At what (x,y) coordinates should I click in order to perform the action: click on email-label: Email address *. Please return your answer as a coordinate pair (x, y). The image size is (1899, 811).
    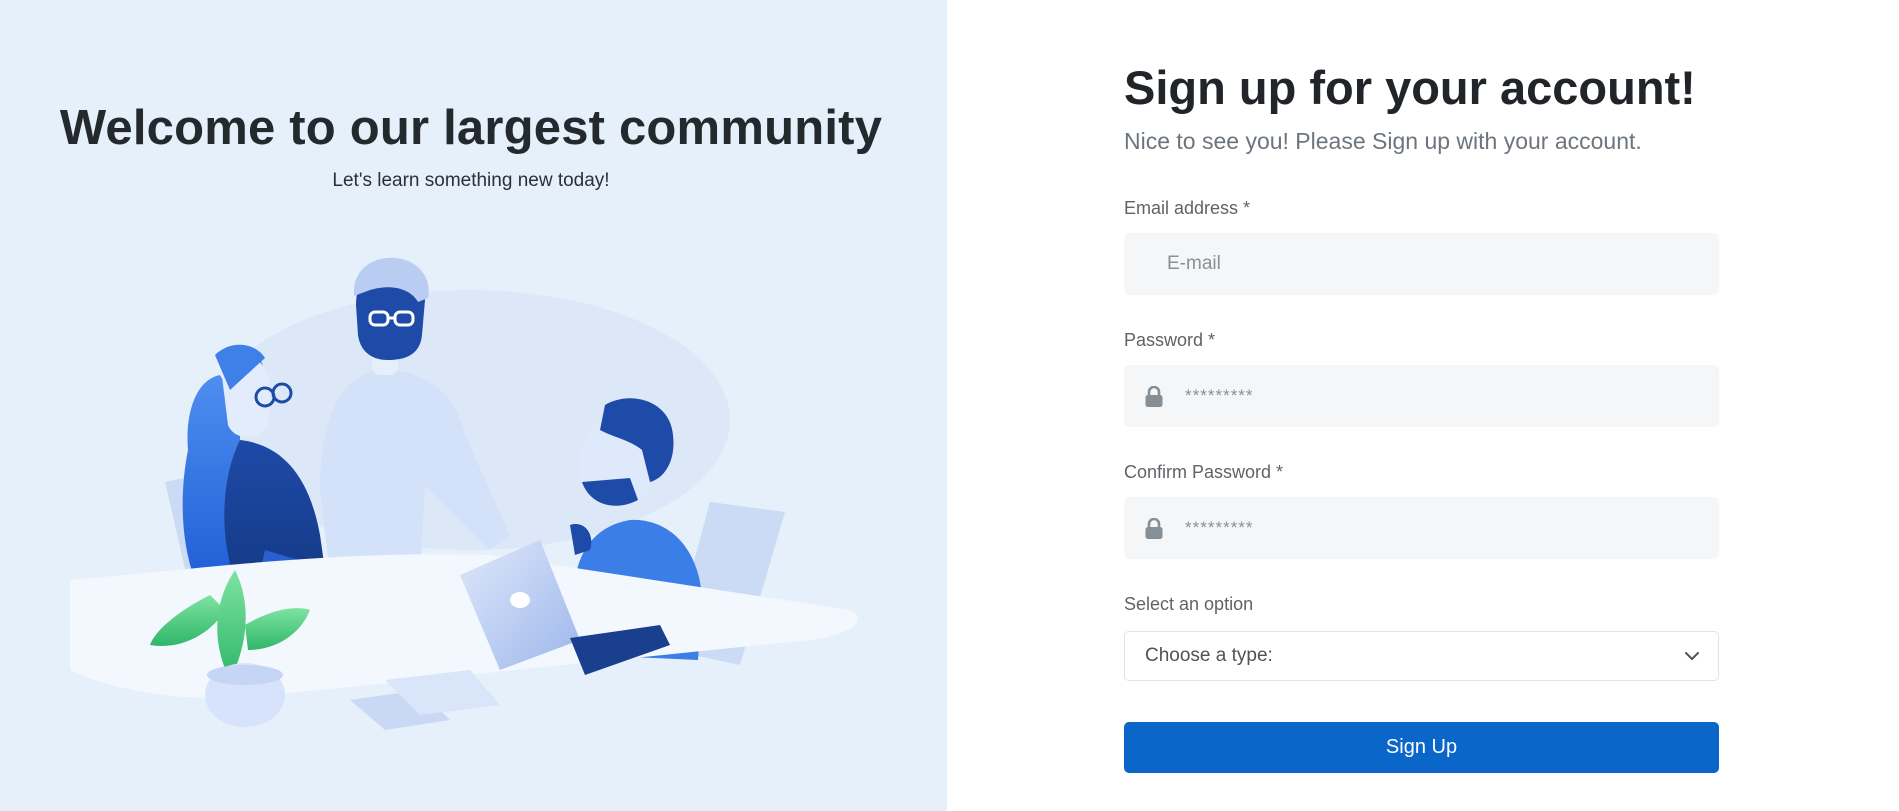
    Looking at the image, I should click on (1187, 208).